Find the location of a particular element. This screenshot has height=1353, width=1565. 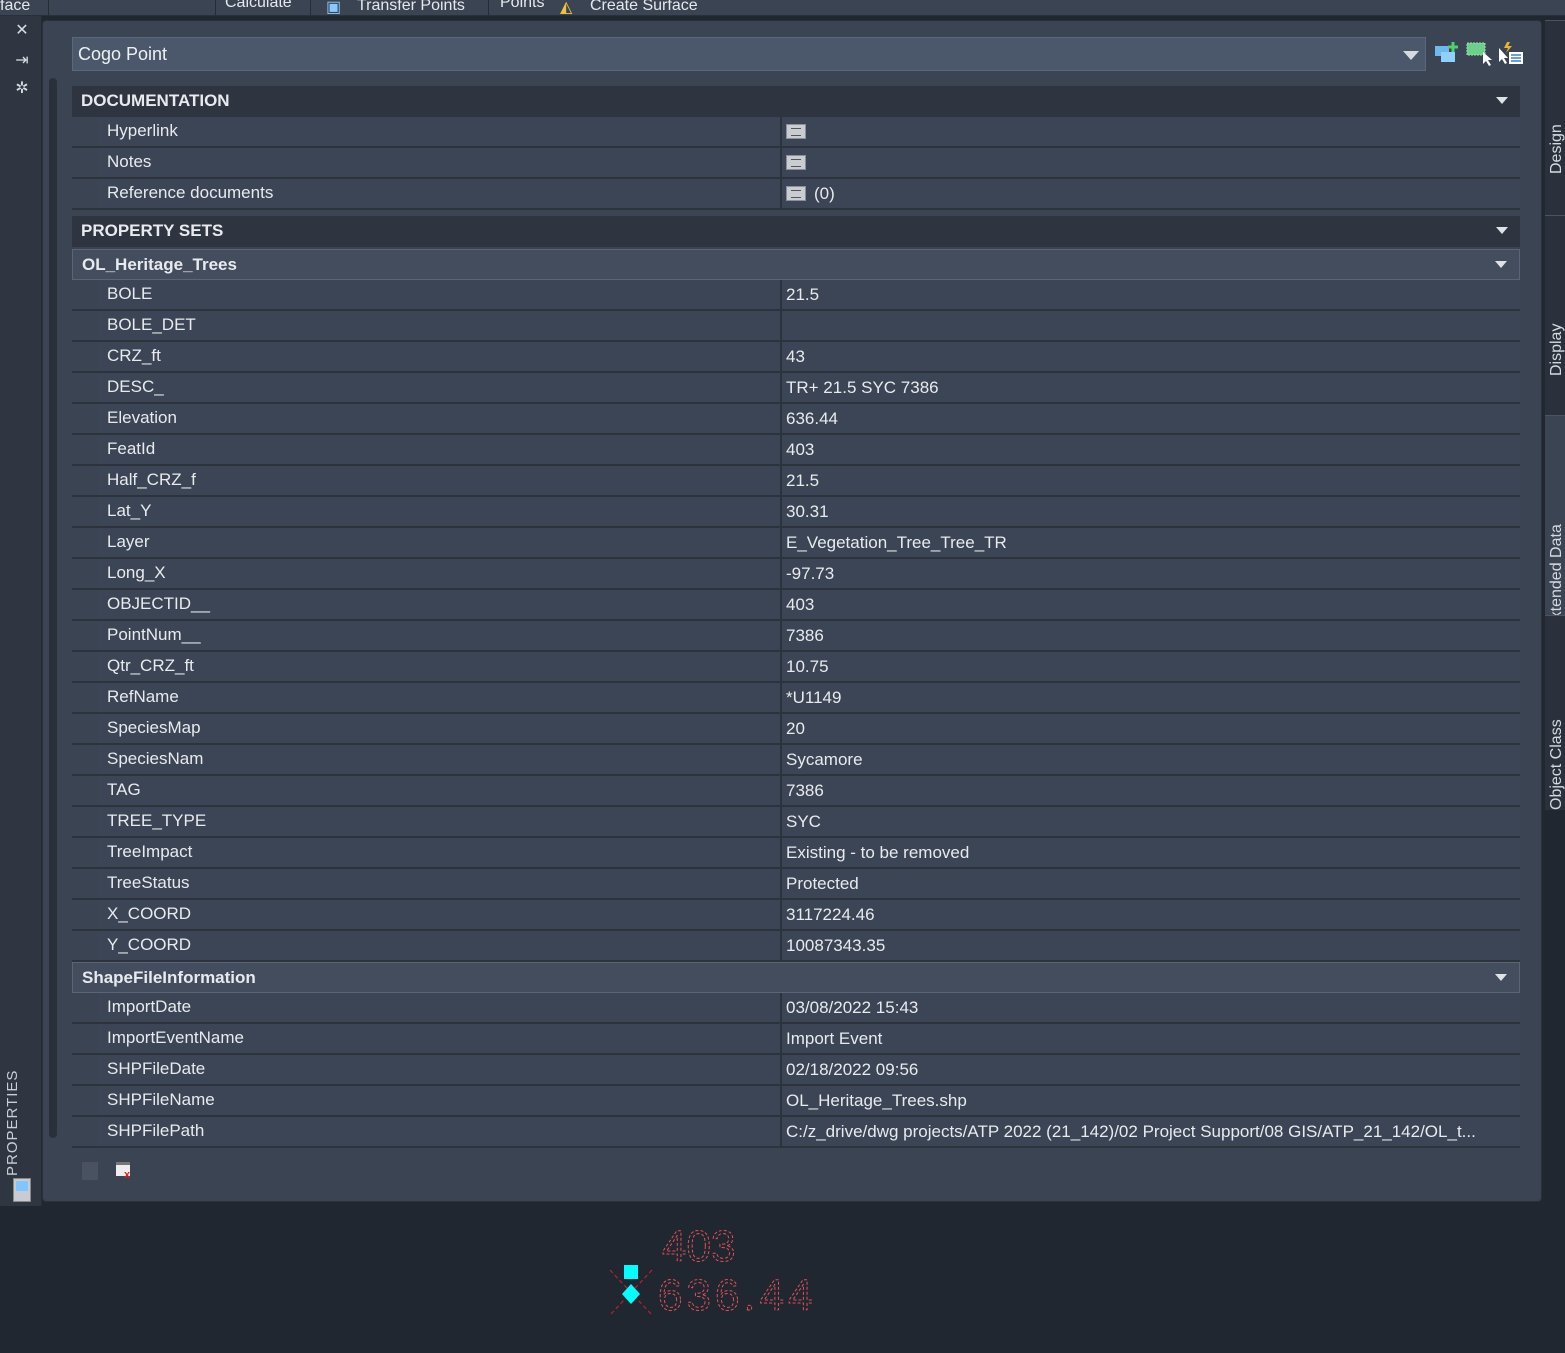

property-value: 3117224.46 is located at coordinates (1151, 914).